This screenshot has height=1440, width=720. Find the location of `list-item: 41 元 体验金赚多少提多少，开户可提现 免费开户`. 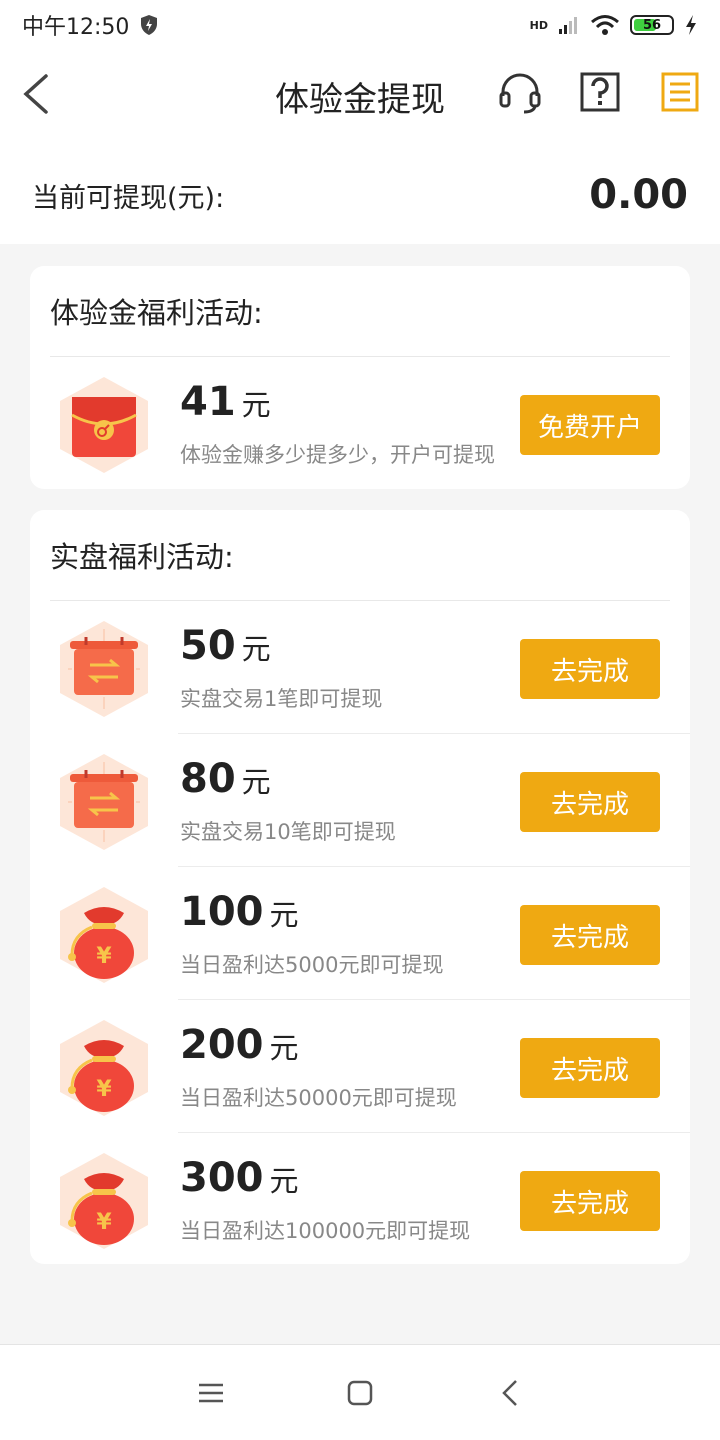

list-item: 41 元 体验金赚多少提多少，开户可提现 免费开户 is located at coordinates (360, 423).